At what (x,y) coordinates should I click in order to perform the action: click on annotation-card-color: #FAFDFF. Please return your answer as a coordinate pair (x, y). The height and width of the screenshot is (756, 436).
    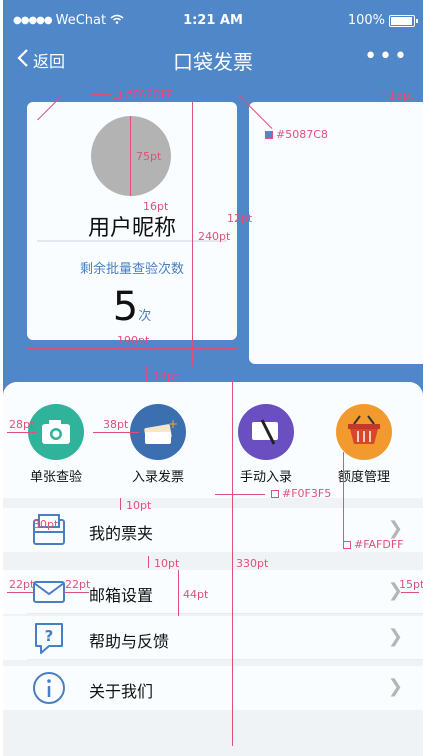
    Looking at the image, I should click on (143, 94).